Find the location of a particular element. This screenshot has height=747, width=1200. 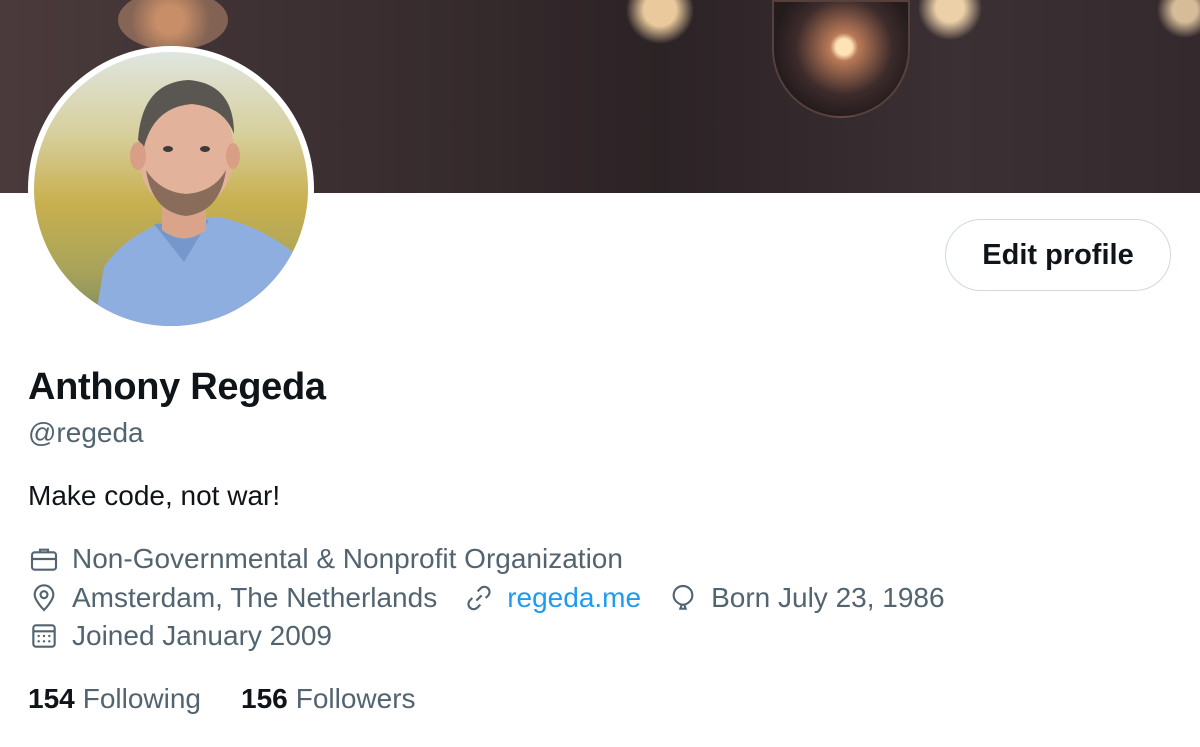

followers-link: 156 Followers is located at coordinates (328, 699).